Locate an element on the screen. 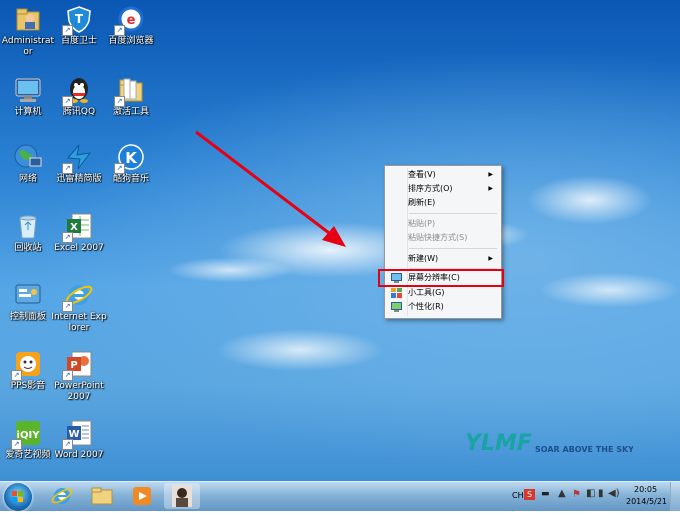 The width and height of the screenshot is (680, 515). tray-app-icon: ◧ is located at coordinates (590, 493).